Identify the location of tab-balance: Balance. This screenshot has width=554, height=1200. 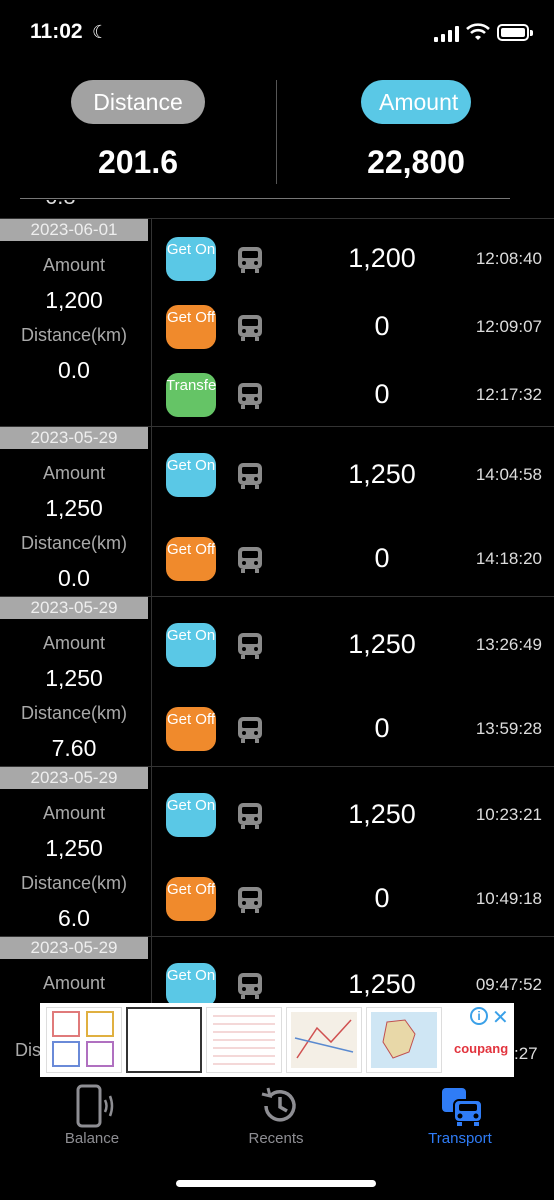
(92, 1118).